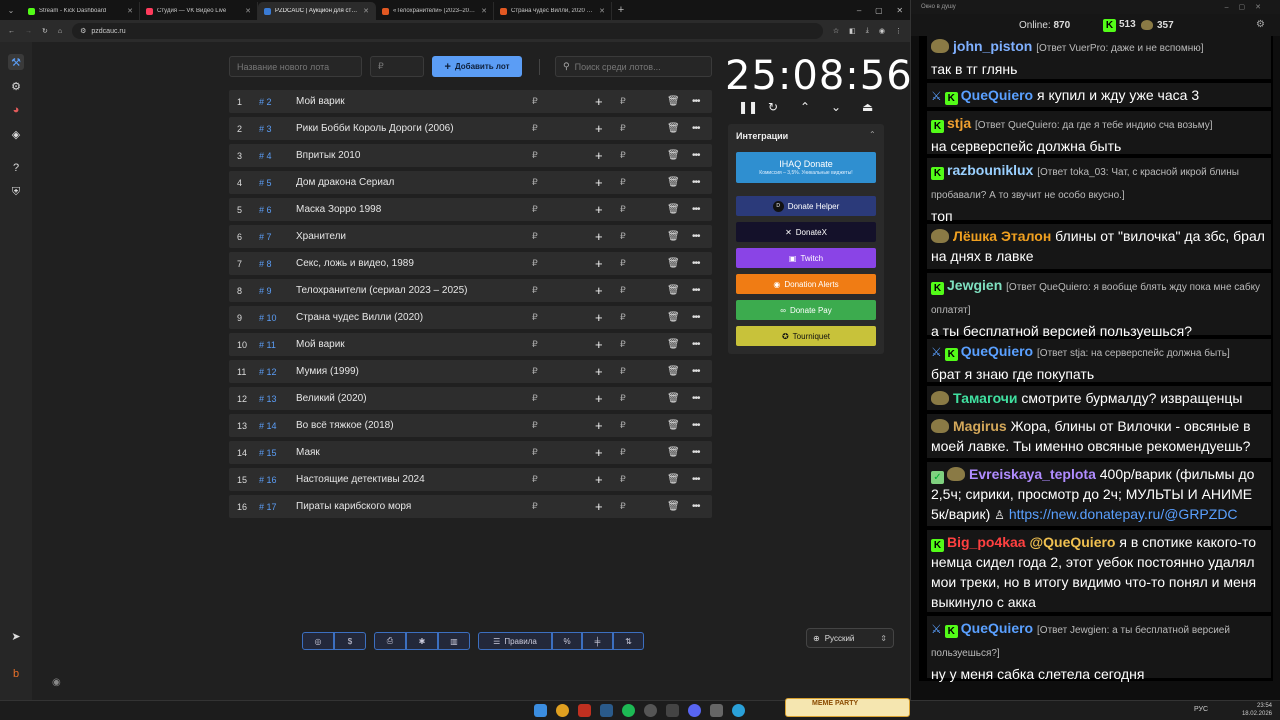  Describe the element at coordinates (16, 134) in the screenshot. I see `layers-icon: ◈` at that location.